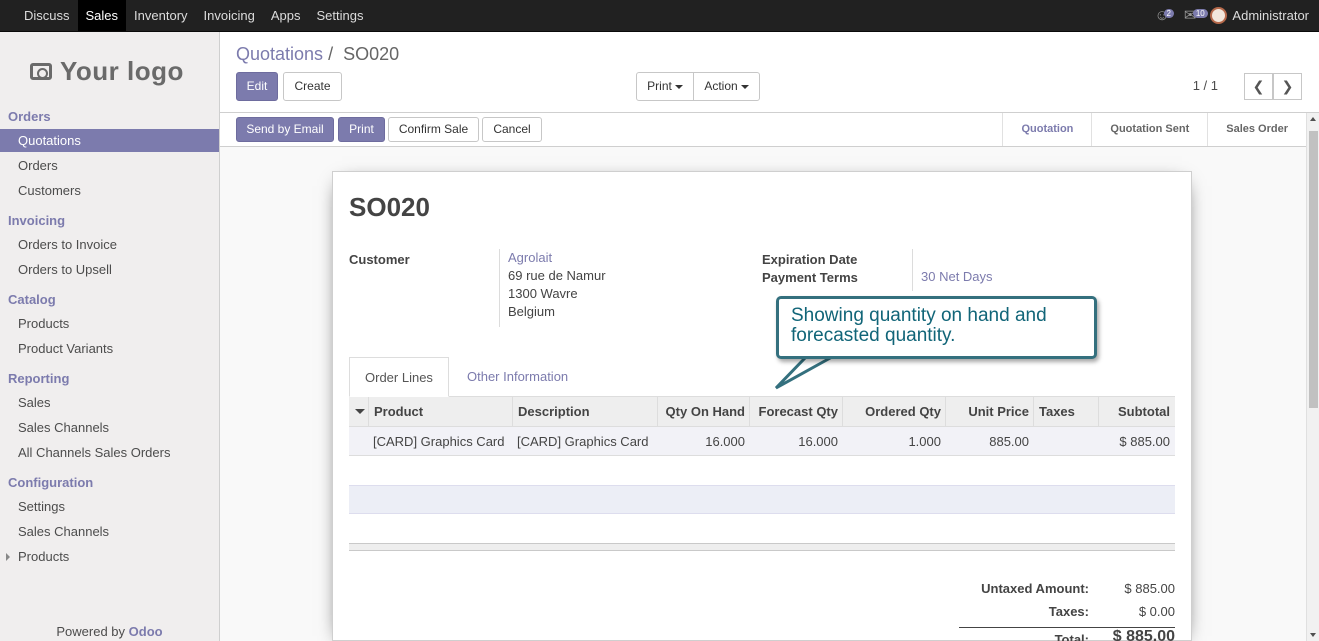 The width and height of the screenshot is (1319, 641). What do you see at coordinates (806, 372) in the screenshot?
I see `callout-tail` at bounding box center [806, 372].